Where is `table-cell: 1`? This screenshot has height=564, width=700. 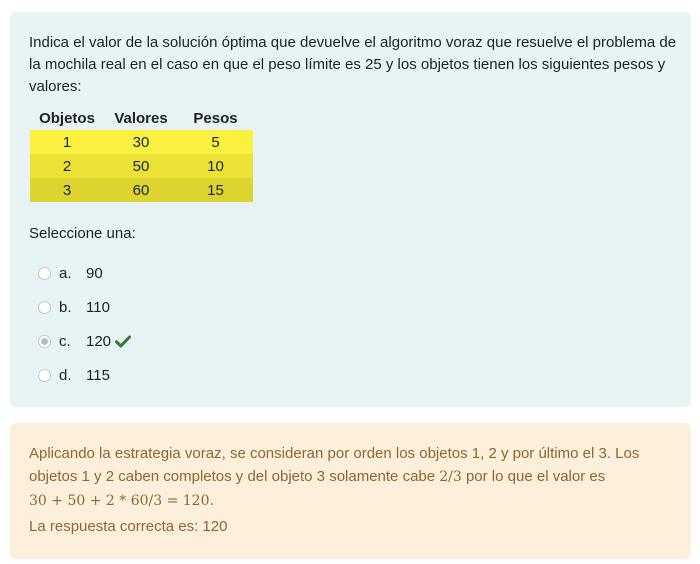 table-cell: 1 is located at coordinates (67, 142).